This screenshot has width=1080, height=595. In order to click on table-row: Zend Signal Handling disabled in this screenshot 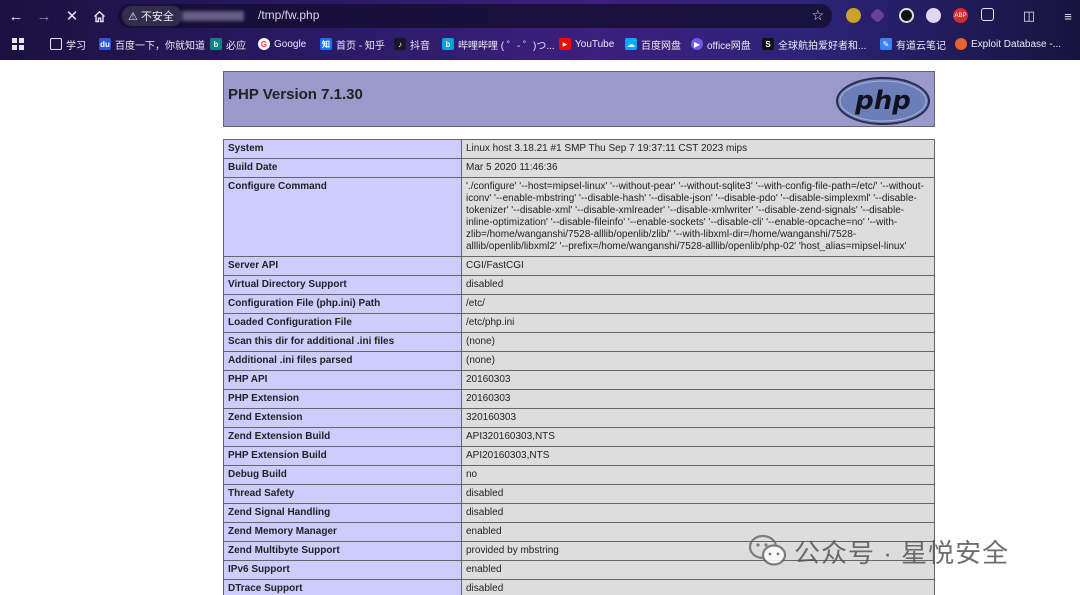, I will do `click(579, 513)`.